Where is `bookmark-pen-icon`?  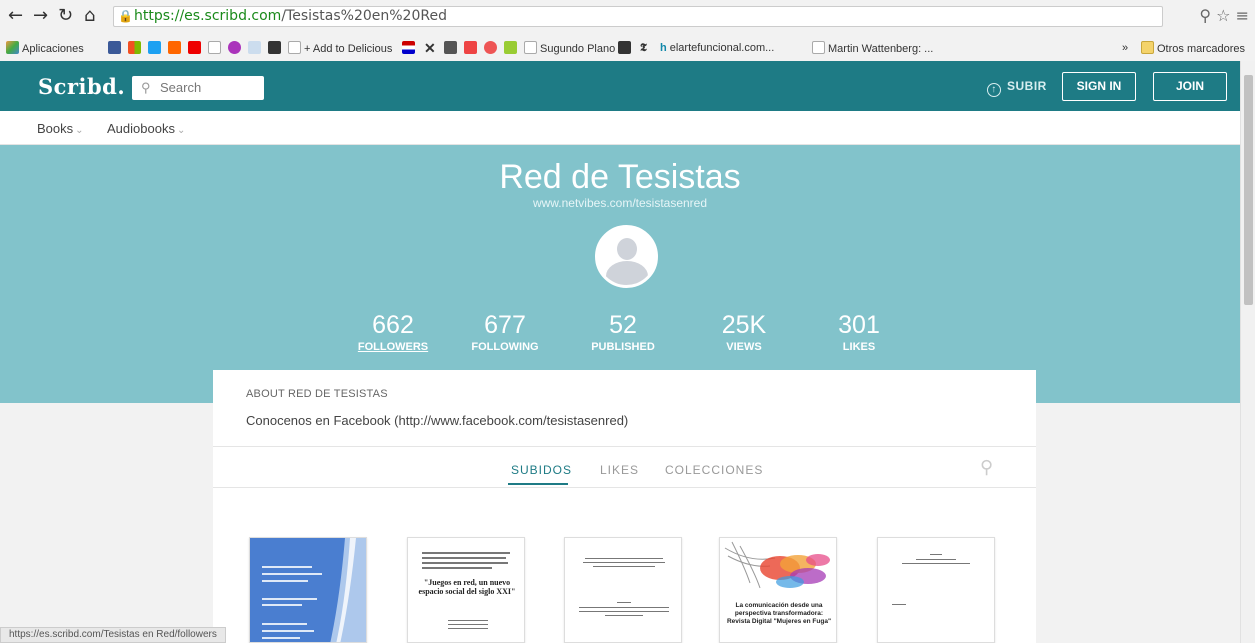 bookmark-pen-icon is located at coordinates (256, 48).